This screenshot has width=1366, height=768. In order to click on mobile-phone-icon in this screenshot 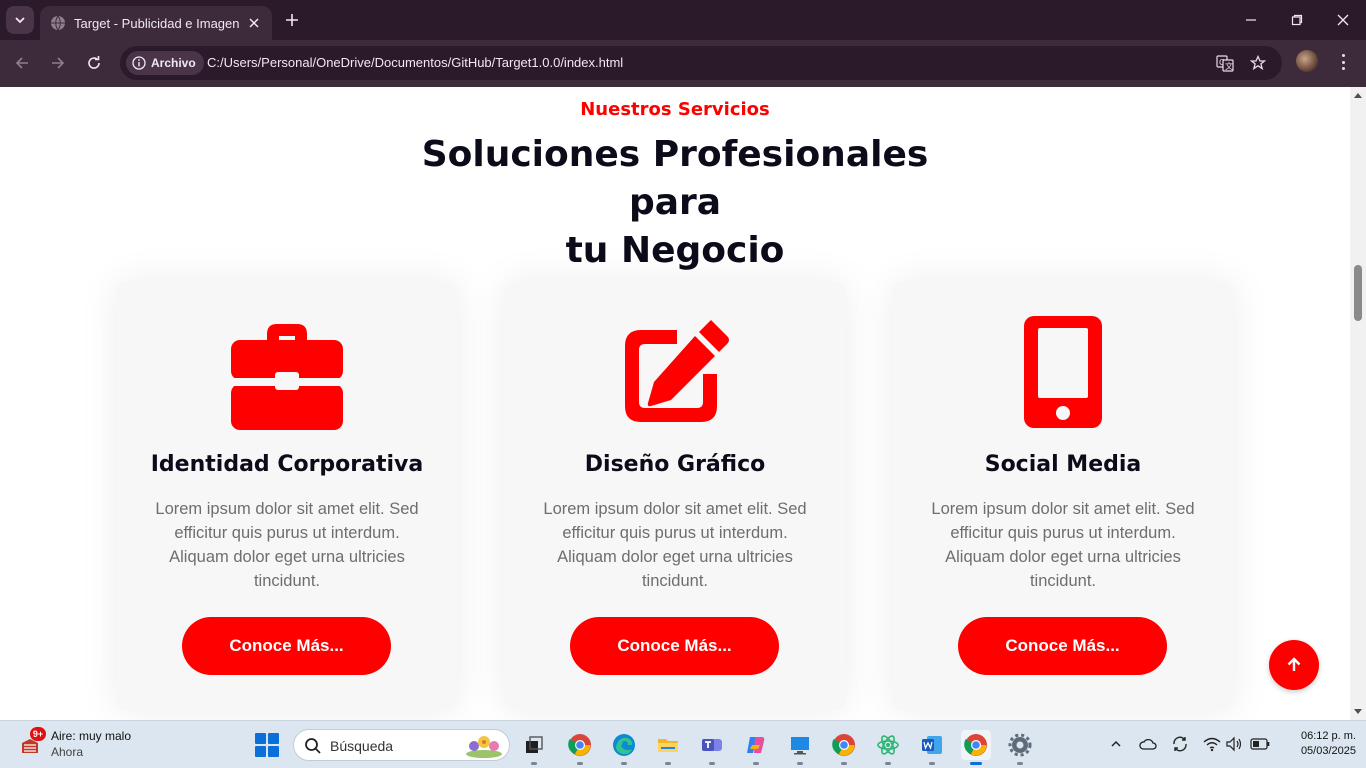, I will do `click(1063, 372)`.